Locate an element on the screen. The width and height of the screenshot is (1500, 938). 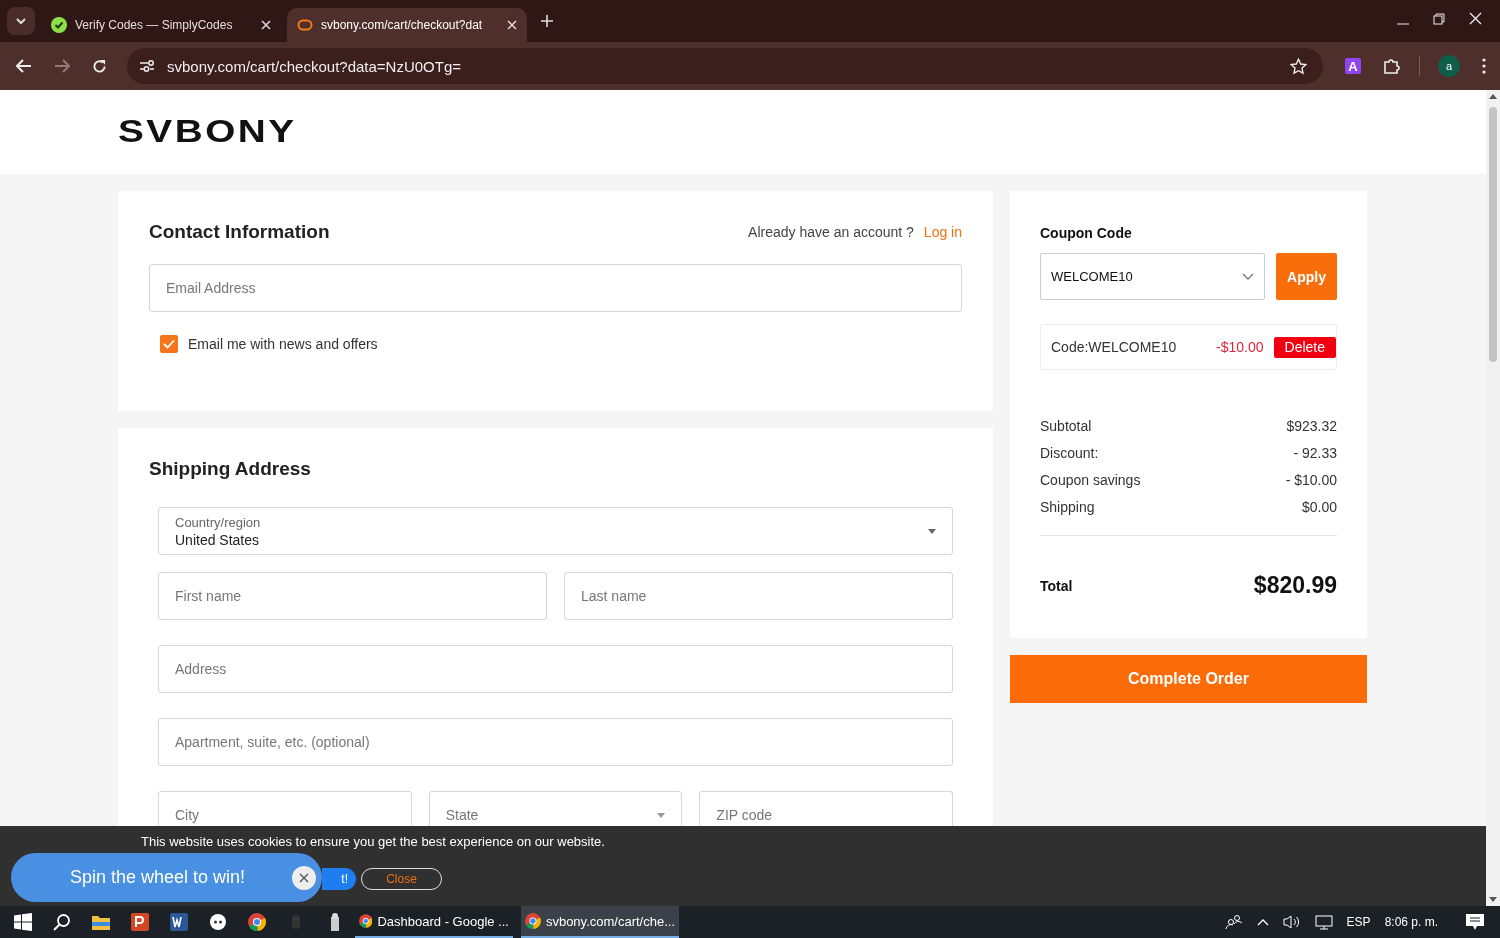
coupon-amount: -$10.00 is located at coordinates (1240, 347).